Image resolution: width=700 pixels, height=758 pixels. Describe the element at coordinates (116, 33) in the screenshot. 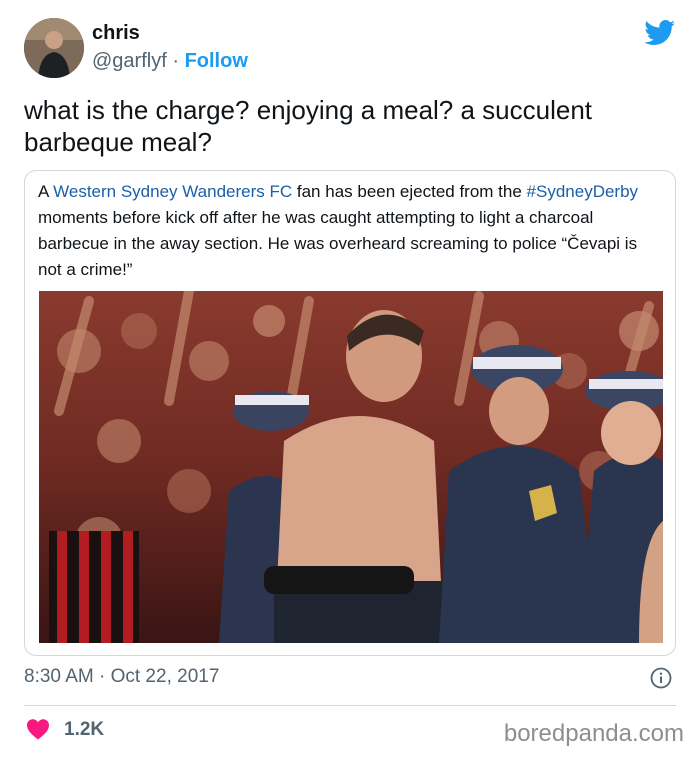

I see `display-name: chris` at that location.